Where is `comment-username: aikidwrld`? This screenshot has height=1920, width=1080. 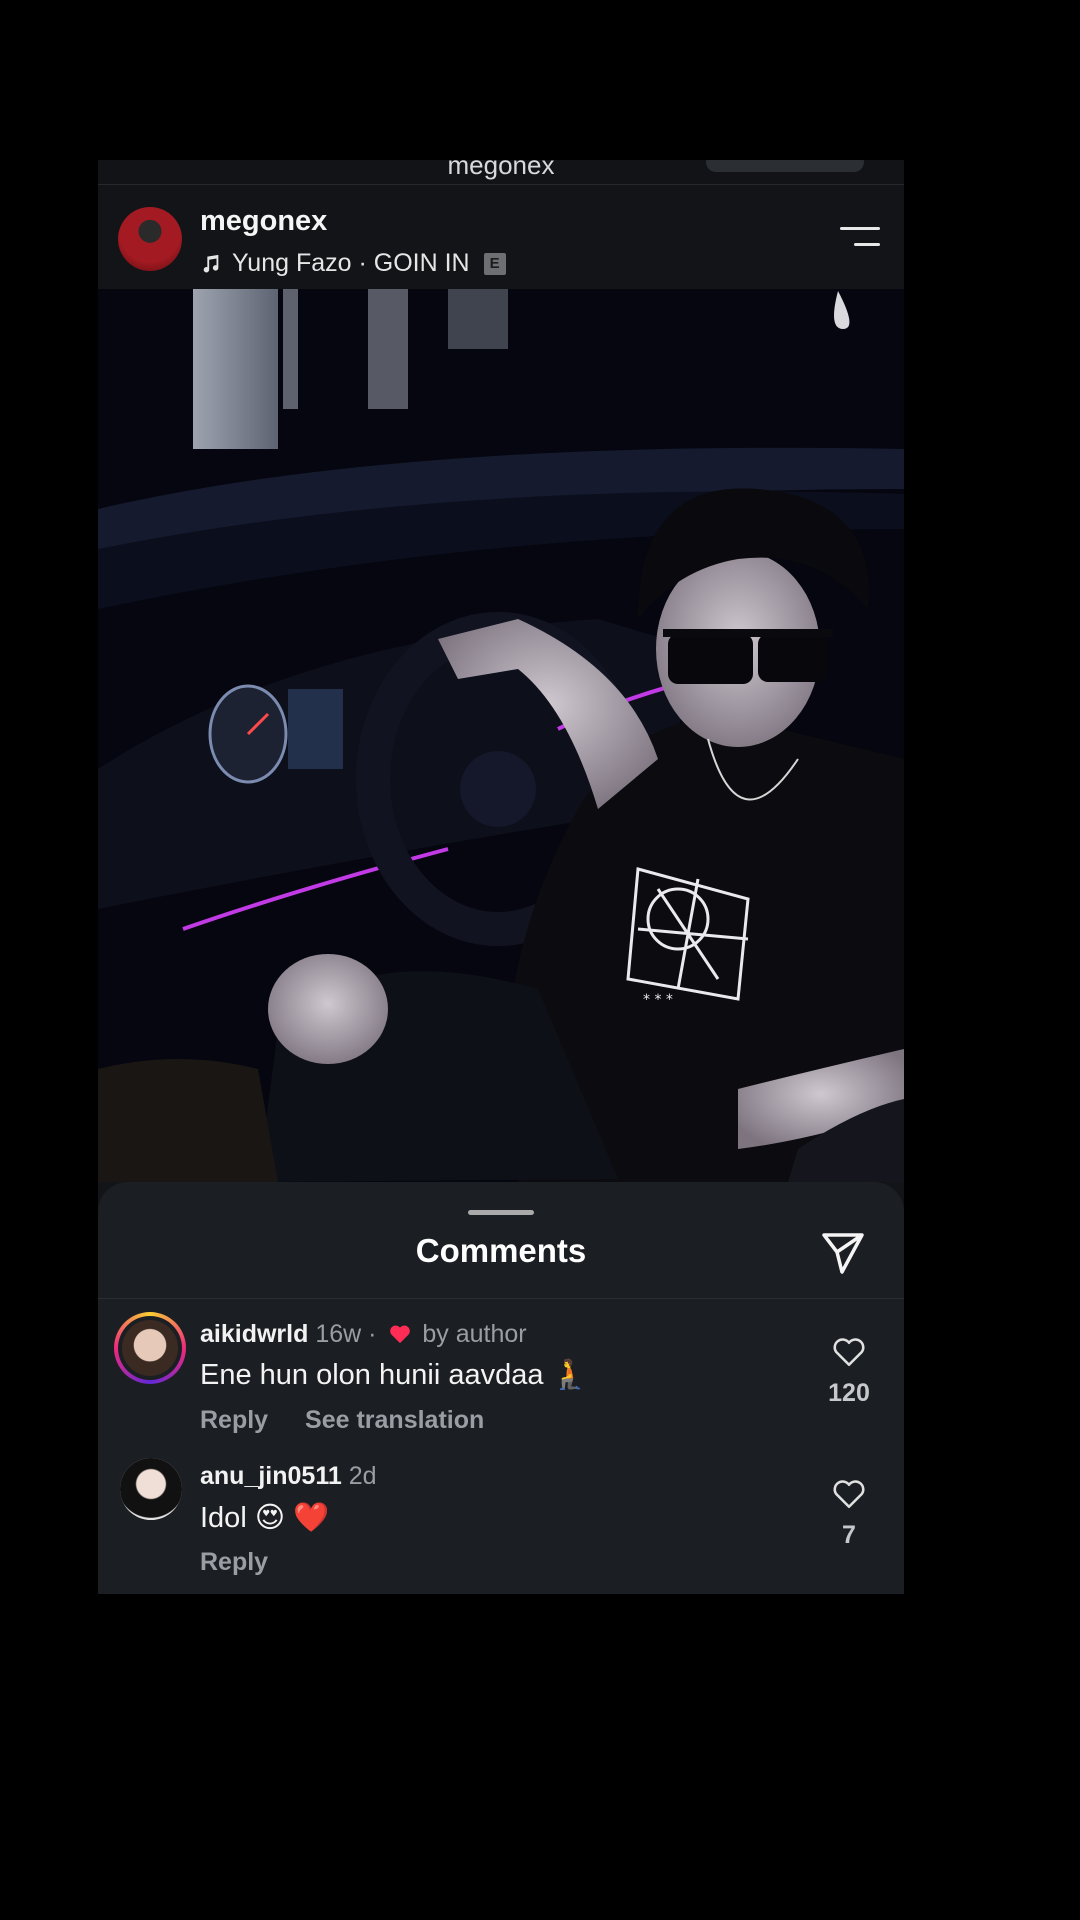 comment-username: aikidwrld is located at coordinates (254, 1334).